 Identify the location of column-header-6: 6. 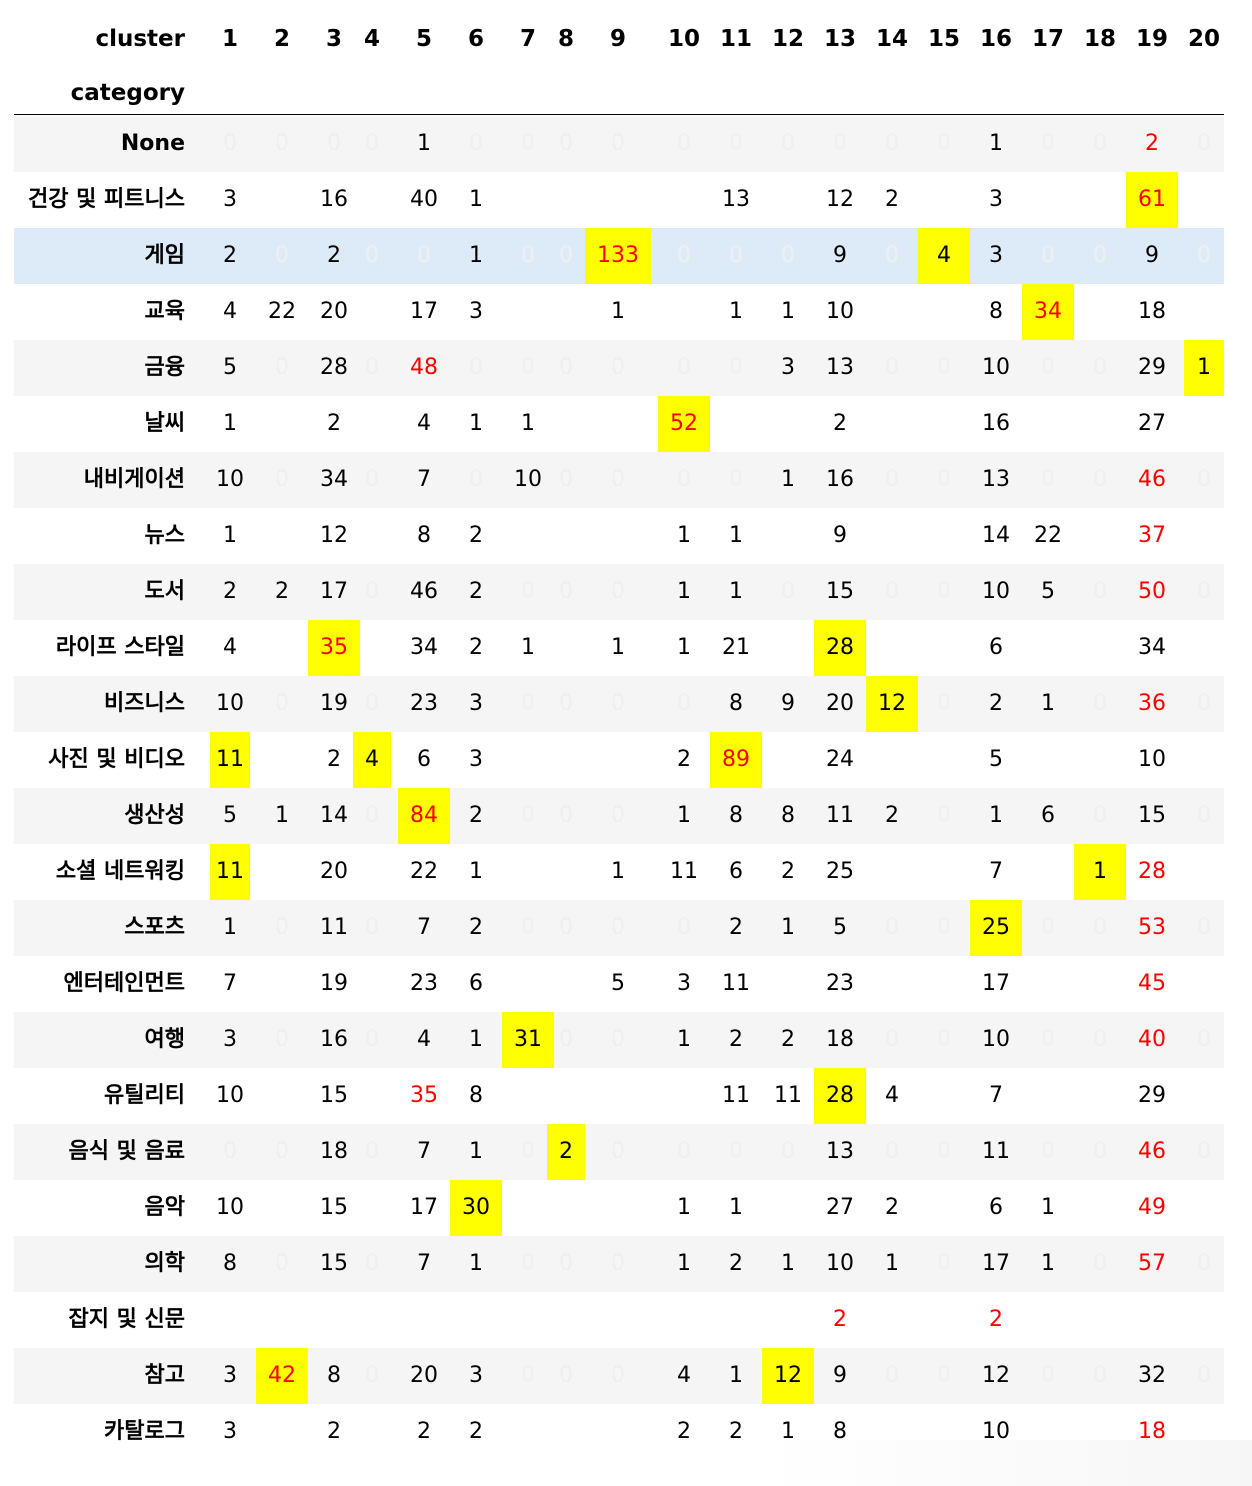
(475, 39).